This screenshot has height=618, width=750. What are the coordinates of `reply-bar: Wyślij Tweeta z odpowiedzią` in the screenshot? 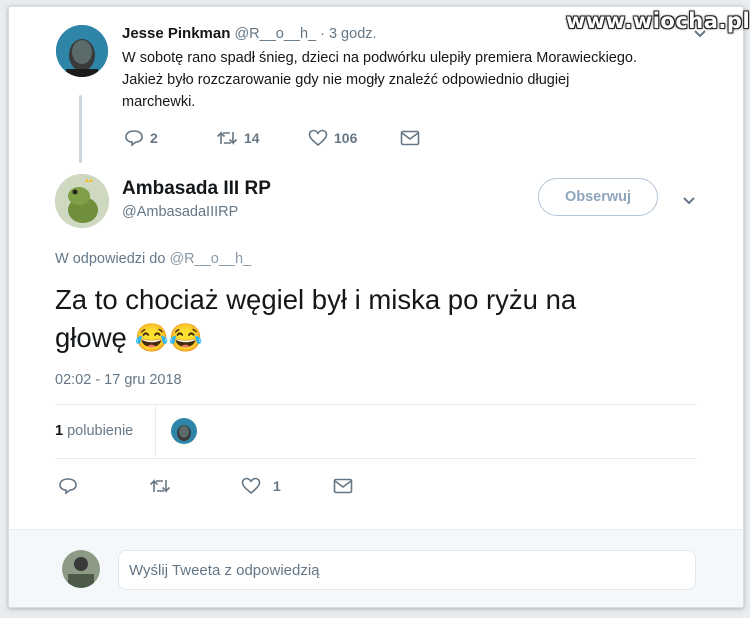 It's located at (376, 568).